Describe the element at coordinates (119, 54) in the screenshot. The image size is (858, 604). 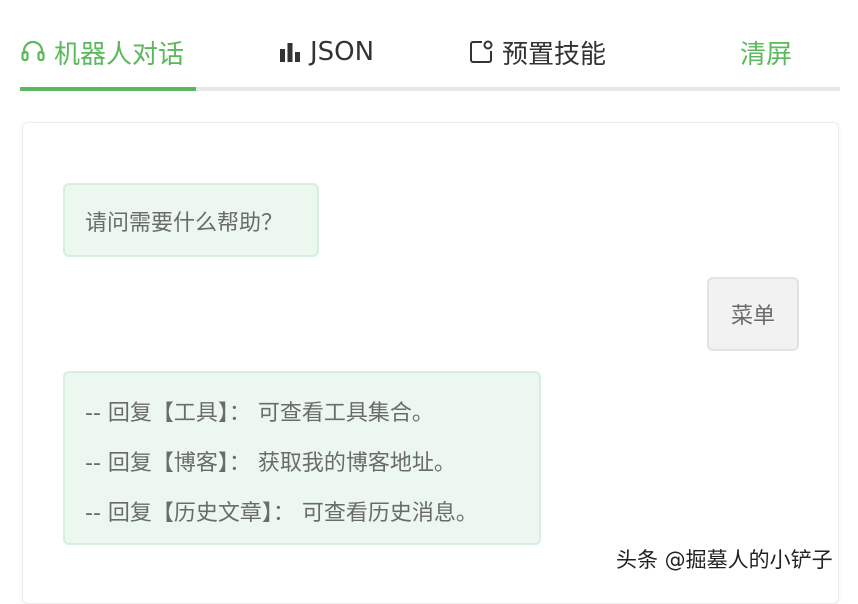
I see `tab-robot-label: 机器人对话` at that location.